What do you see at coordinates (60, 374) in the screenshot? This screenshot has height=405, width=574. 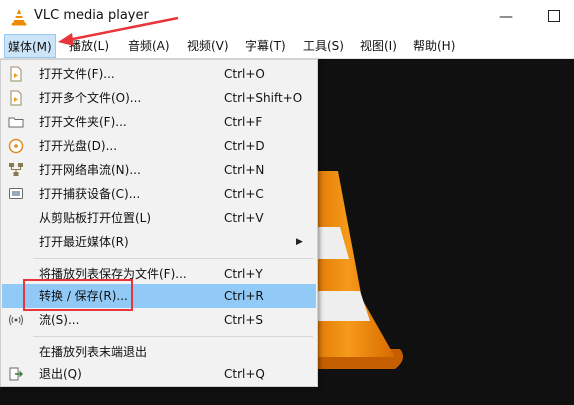 I see `menu-item-label: 退出(Q)` at bounding box center [60, 374].